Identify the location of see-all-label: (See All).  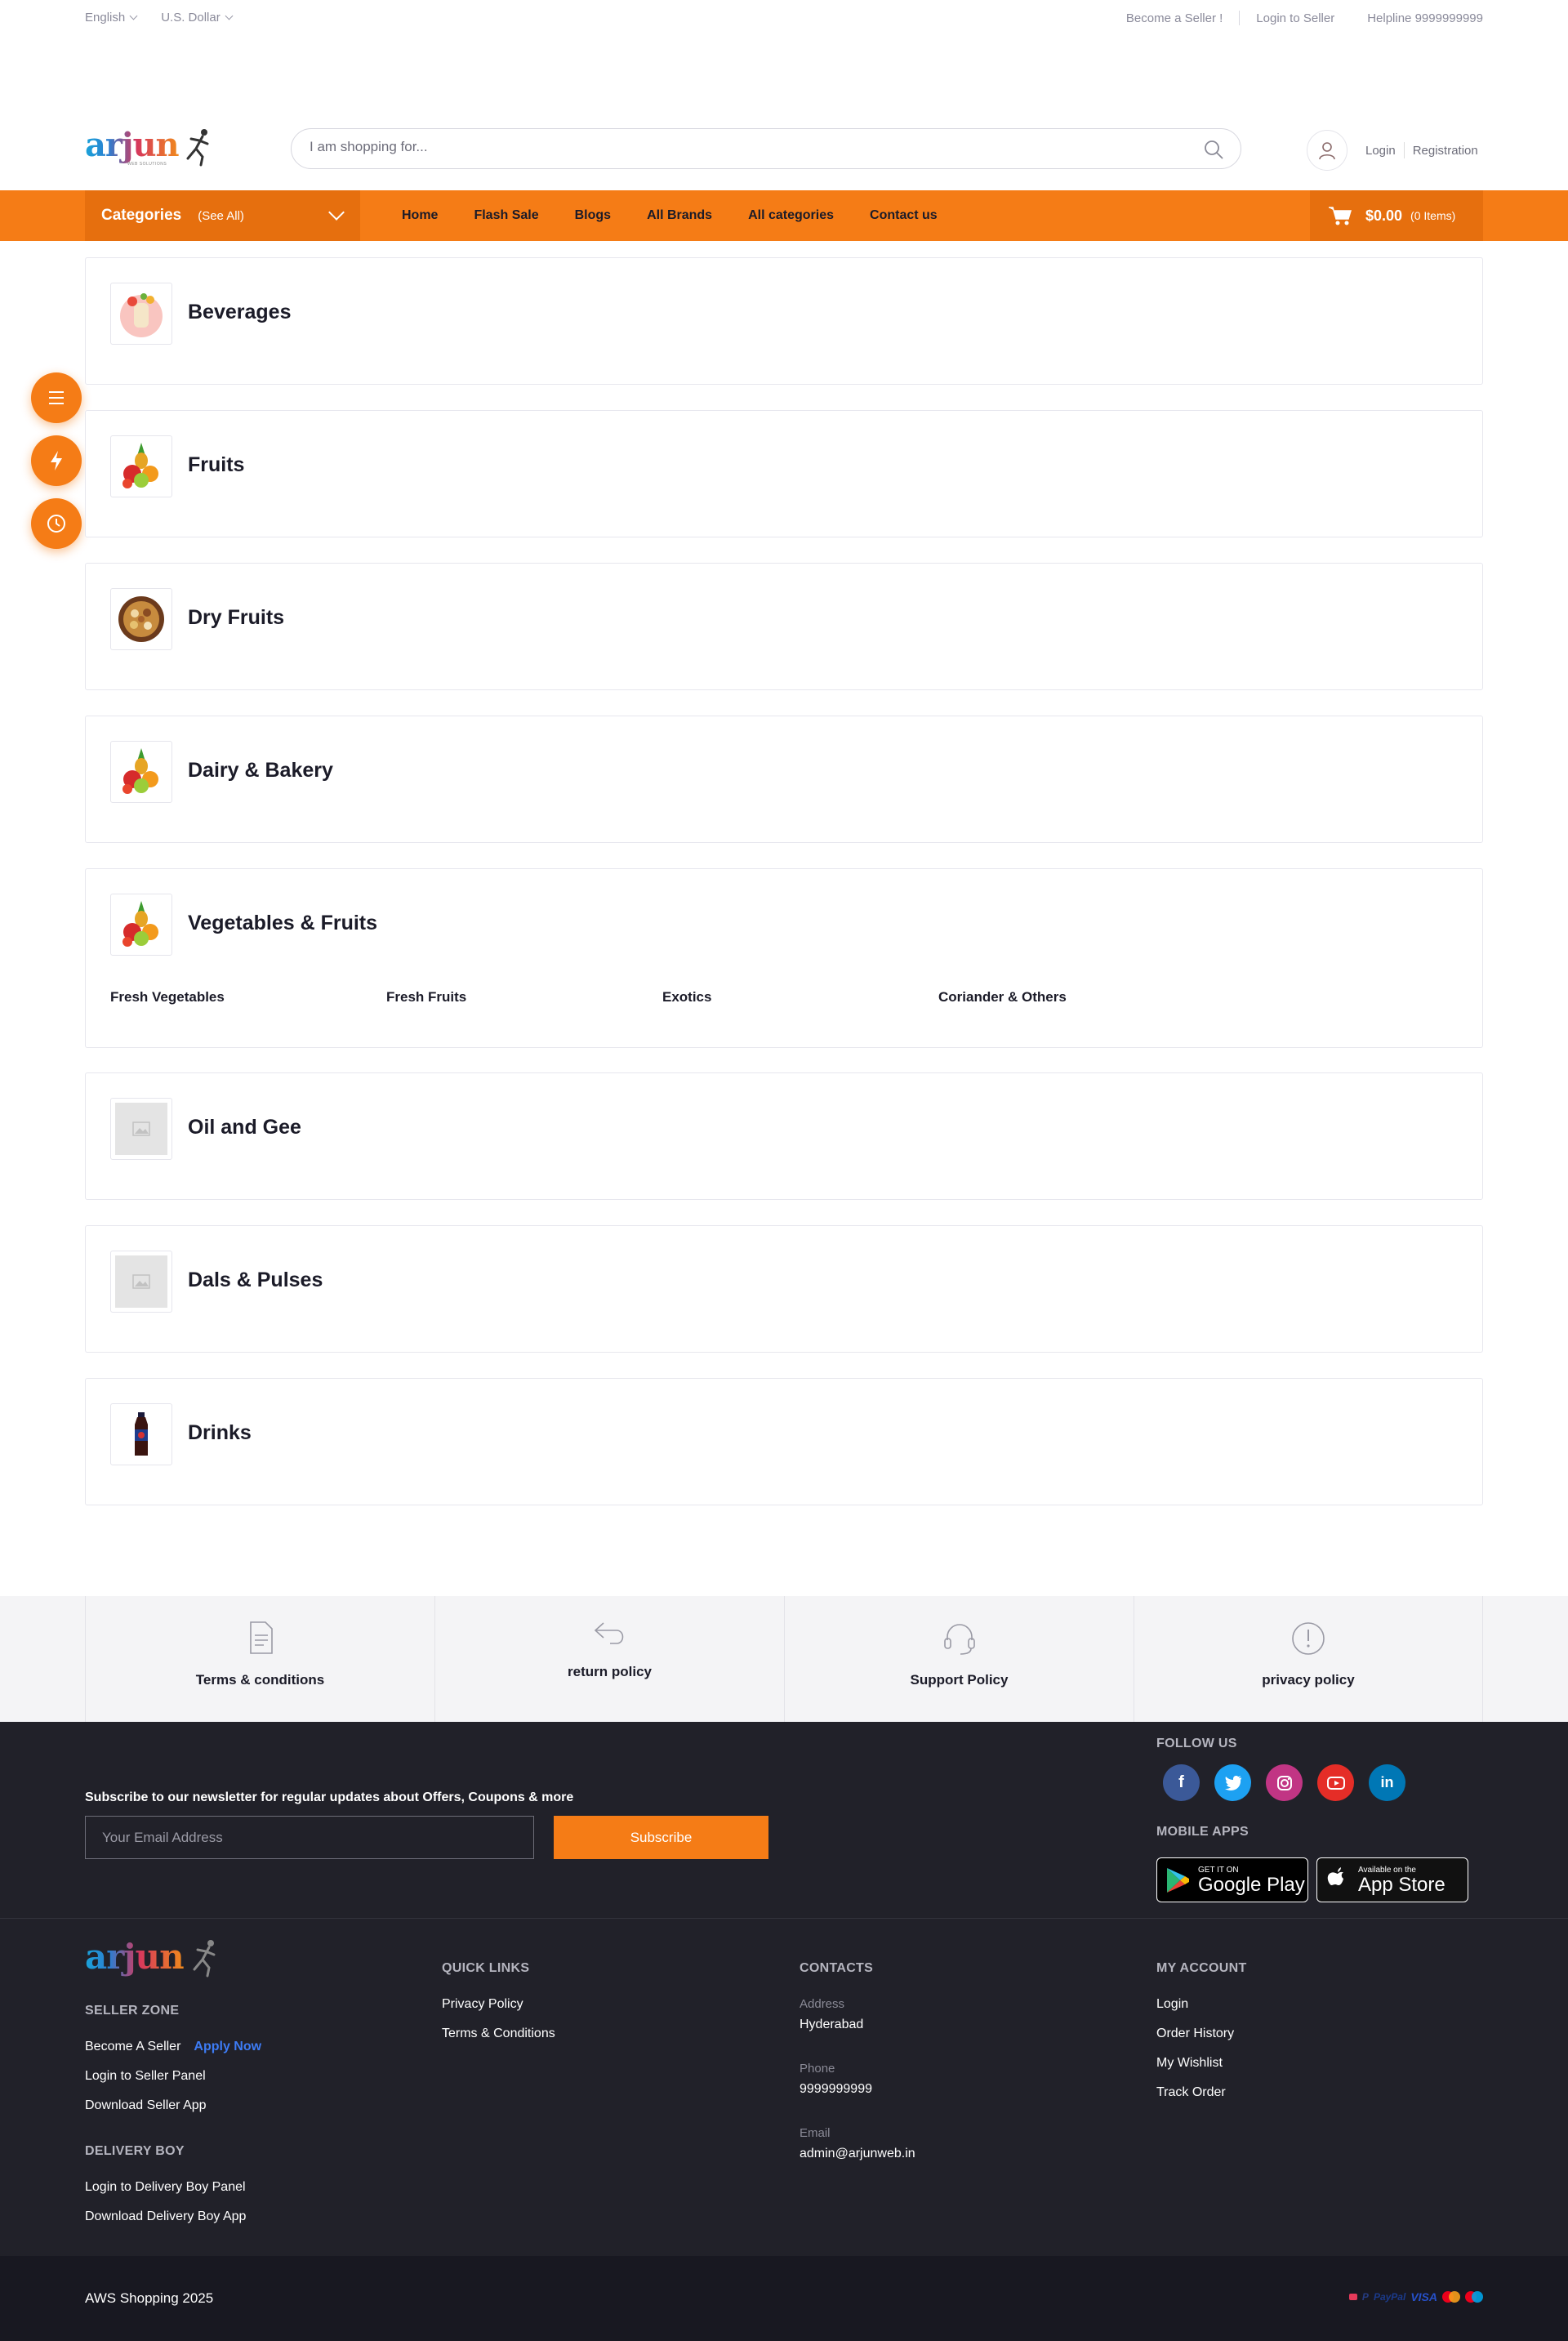
(221, 216).